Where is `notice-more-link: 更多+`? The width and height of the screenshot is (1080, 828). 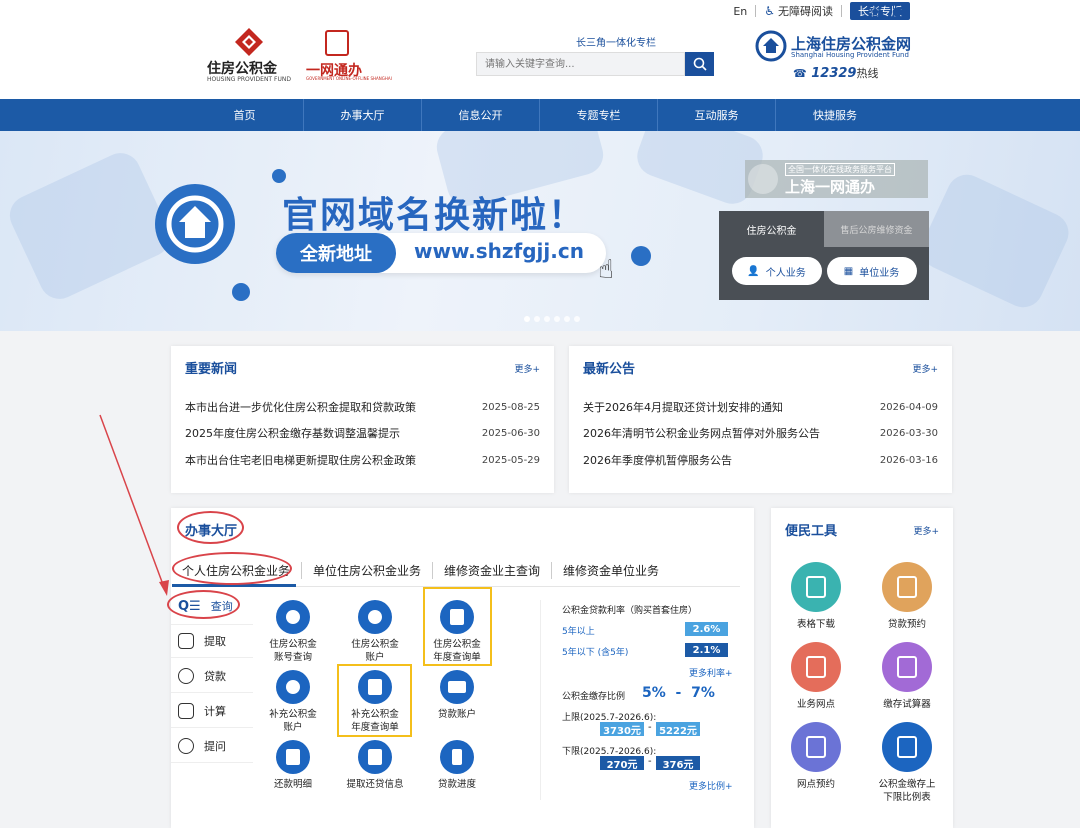 notice-more-link: 更多+ is located at coordinates (925, 368).